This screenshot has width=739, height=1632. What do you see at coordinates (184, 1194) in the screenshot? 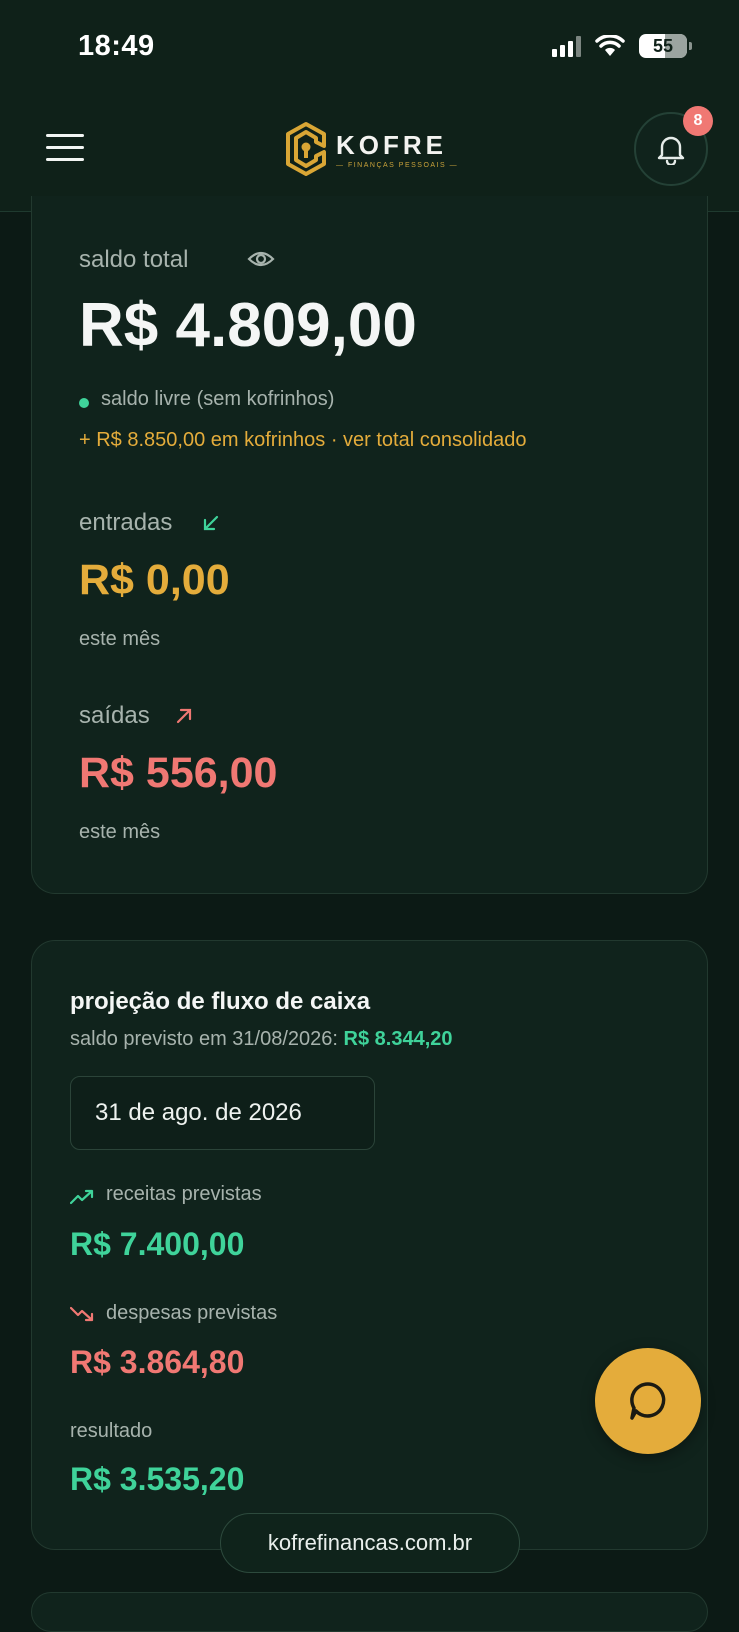
I see `forecast-income-label: receitas previstas` at bounding box center [184, 1194].